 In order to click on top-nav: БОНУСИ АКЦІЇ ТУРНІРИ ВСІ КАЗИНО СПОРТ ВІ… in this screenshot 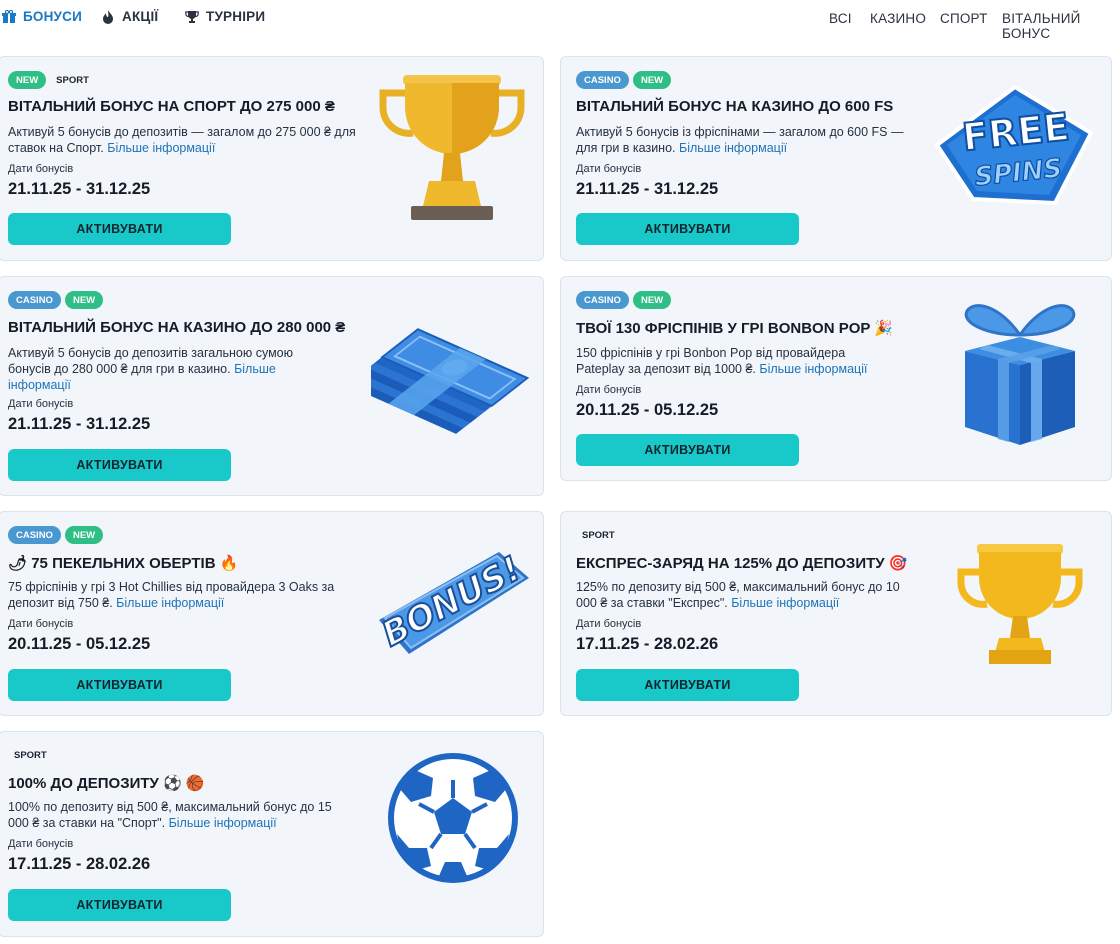, I will do `click(560, 20)`.